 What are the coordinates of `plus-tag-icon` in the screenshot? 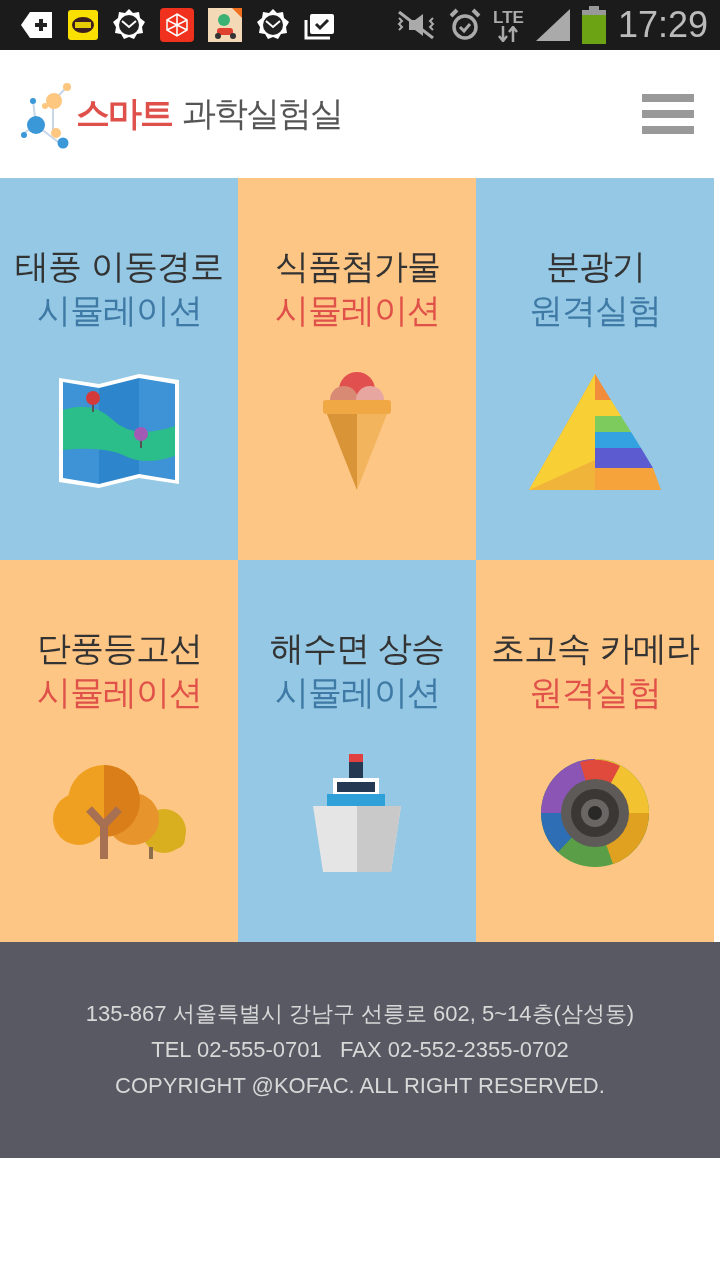 It's located at (37, 25).